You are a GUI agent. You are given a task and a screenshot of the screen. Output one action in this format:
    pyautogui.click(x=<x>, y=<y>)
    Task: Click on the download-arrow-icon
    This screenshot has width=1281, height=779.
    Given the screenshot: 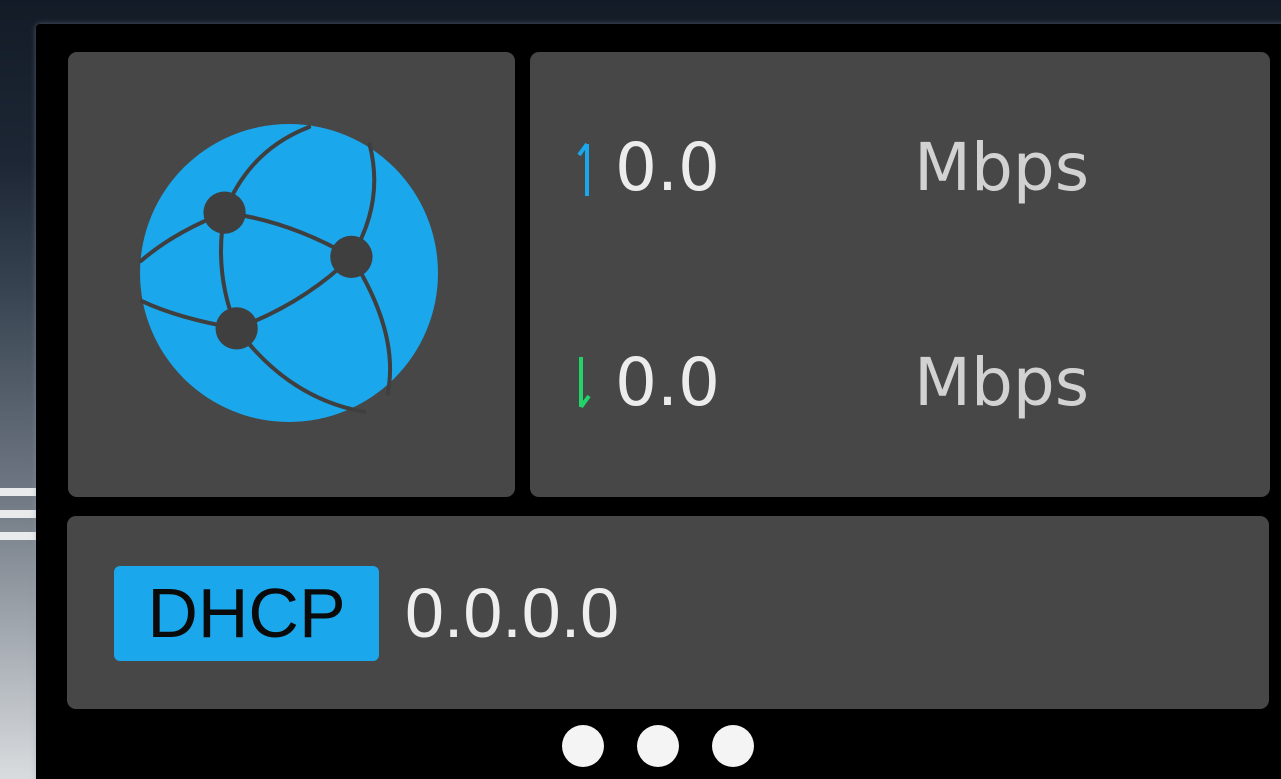 What is the action you would take?
    pyautogui.click(x=585, y=383)
    